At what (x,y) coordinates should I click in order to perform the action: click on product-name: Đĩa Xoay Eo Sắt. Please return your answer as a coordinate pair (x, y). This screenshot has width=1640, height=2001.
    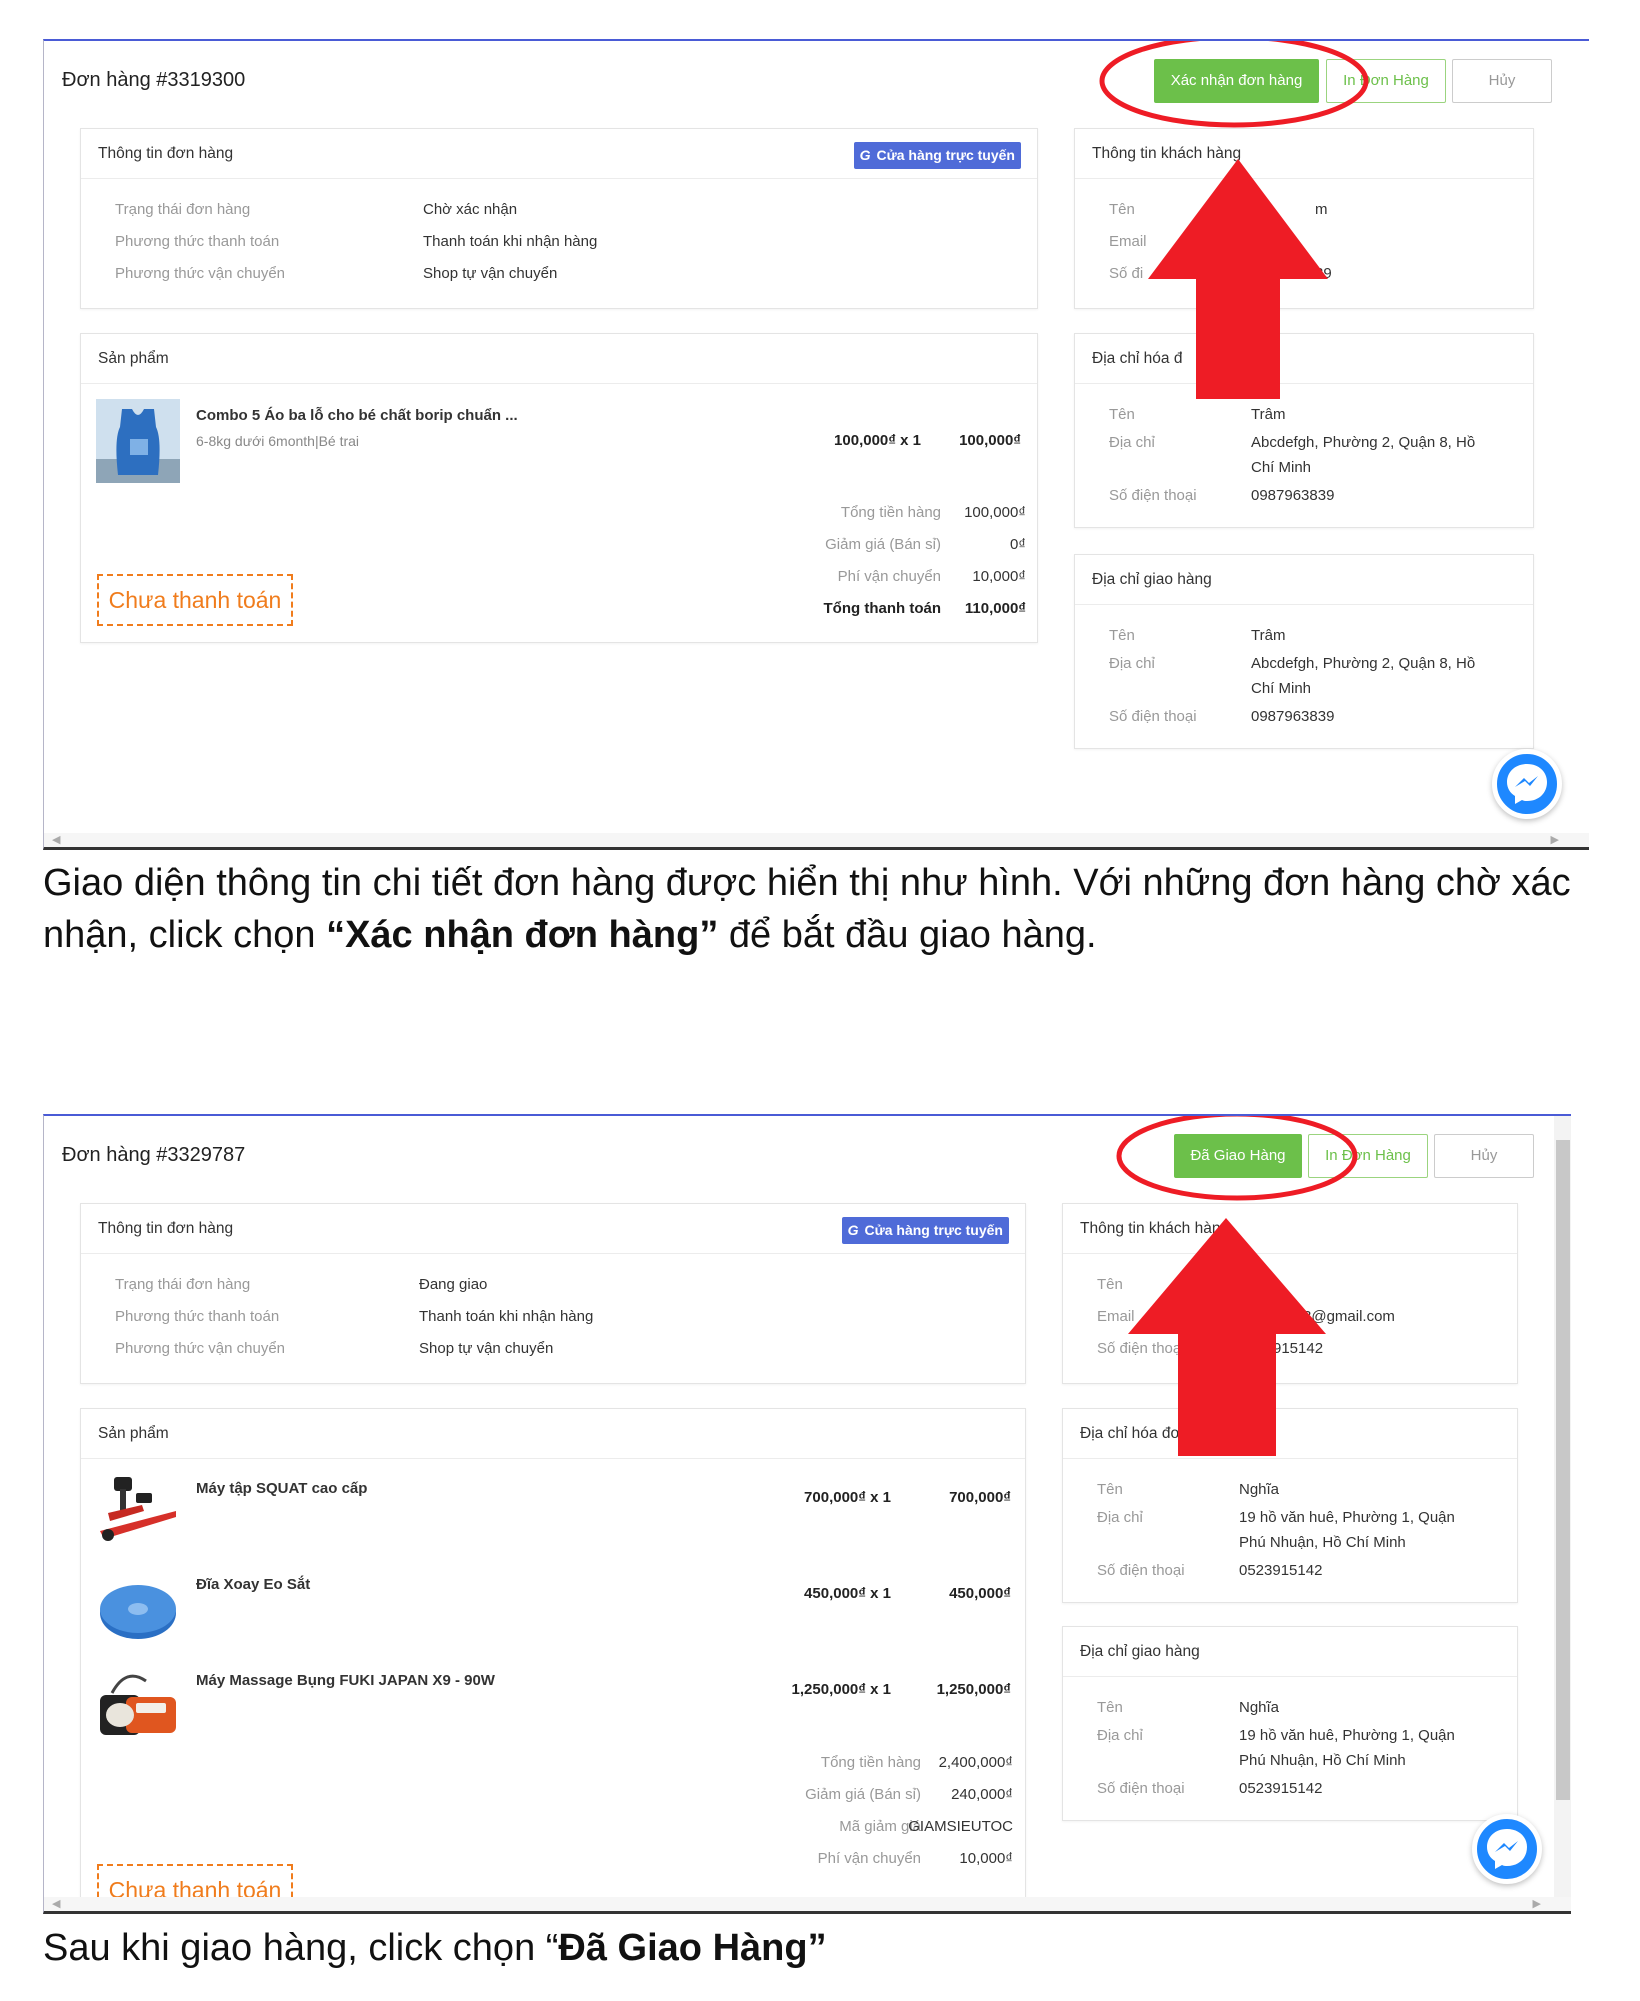
    Looking at the image, I should click on (253, 1584).